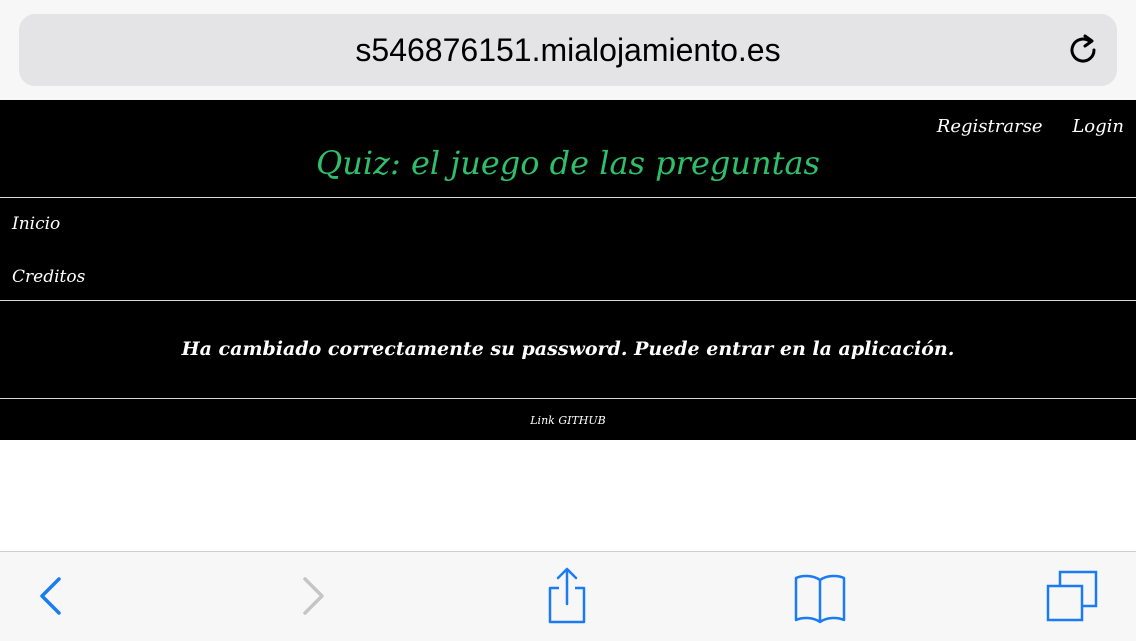  I want to click on book-icon, so click(820, 596).